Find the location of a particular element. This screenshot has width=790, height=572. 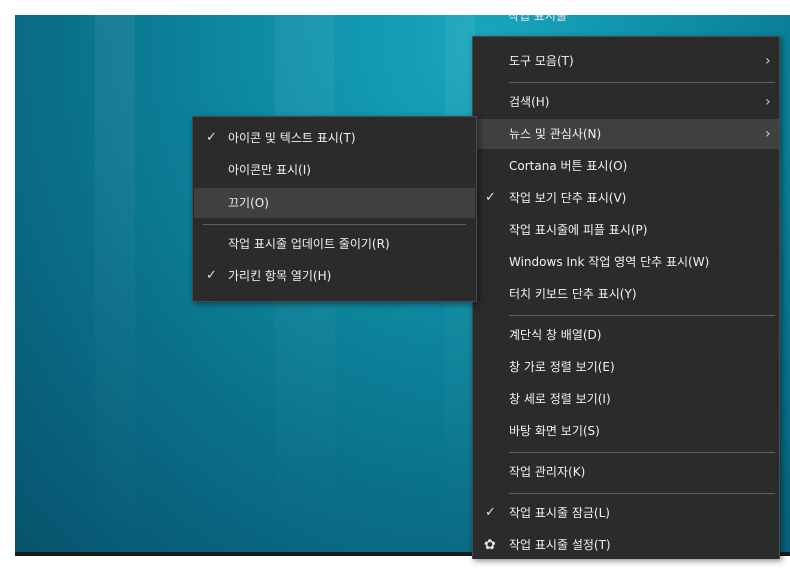

gear-icon: ✿ is located at coordinates (490, 545).